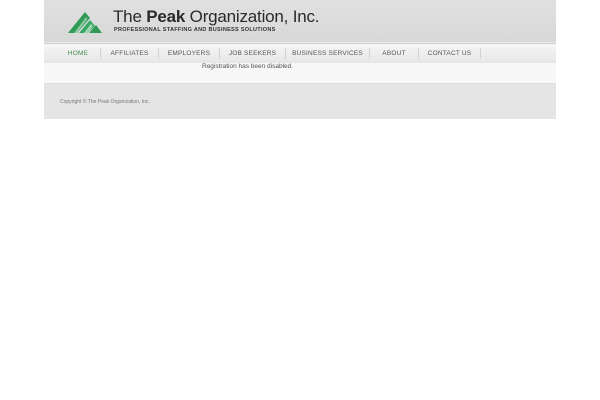 The image size is (600, 400). Describe the element at coordinates (78, 53) in the screenshot. I see `nav-item-home: HOME` at that location.